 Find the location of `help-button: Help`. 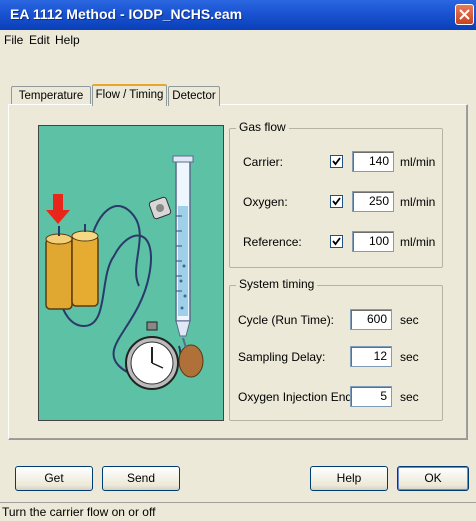

help-button: Help is located at coordinates (349, 478).